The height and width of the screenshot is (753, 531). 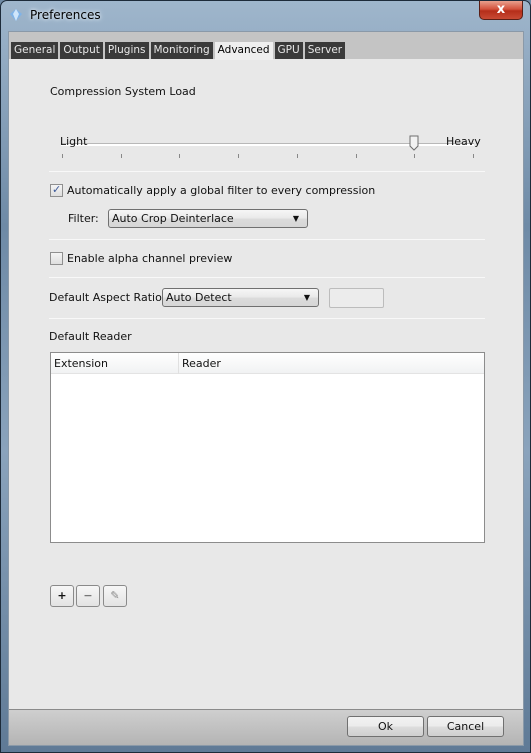 I want to click on alpha-preview-label: Enable alpha channel preview, so click(x=150, y=258).